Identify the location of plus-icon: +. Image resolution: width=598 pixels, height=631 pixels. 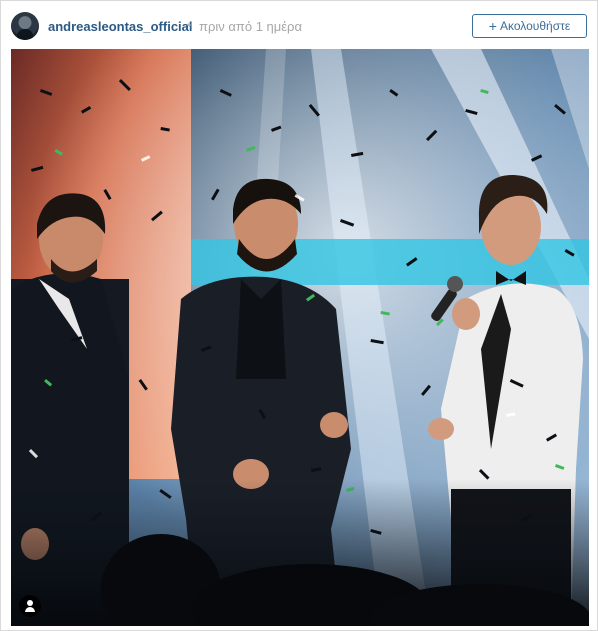
(492, 26).